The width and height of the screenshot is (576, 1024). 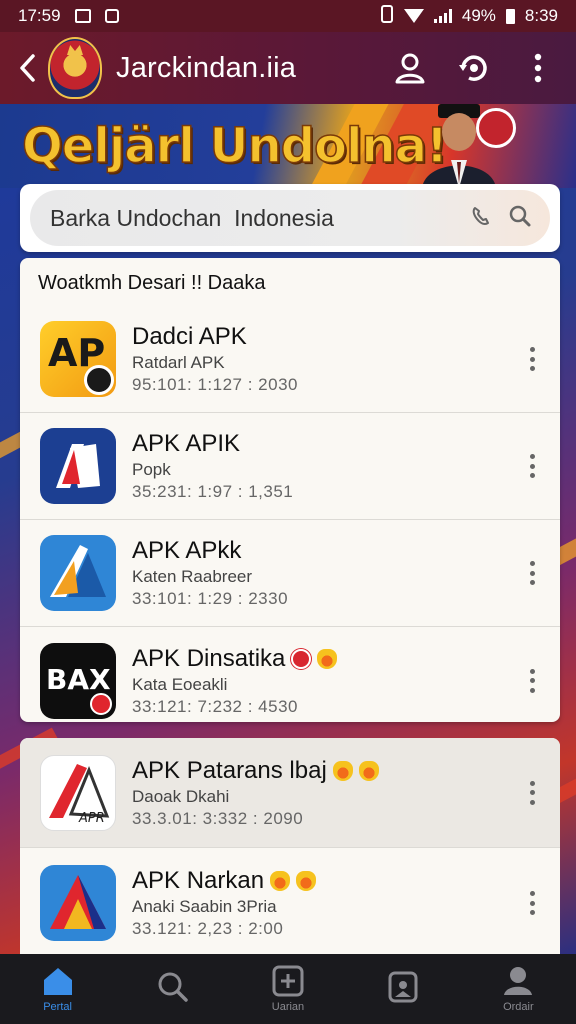 I want to click on app-bar: Jarckindan.iia, so click(x=288, y=68).